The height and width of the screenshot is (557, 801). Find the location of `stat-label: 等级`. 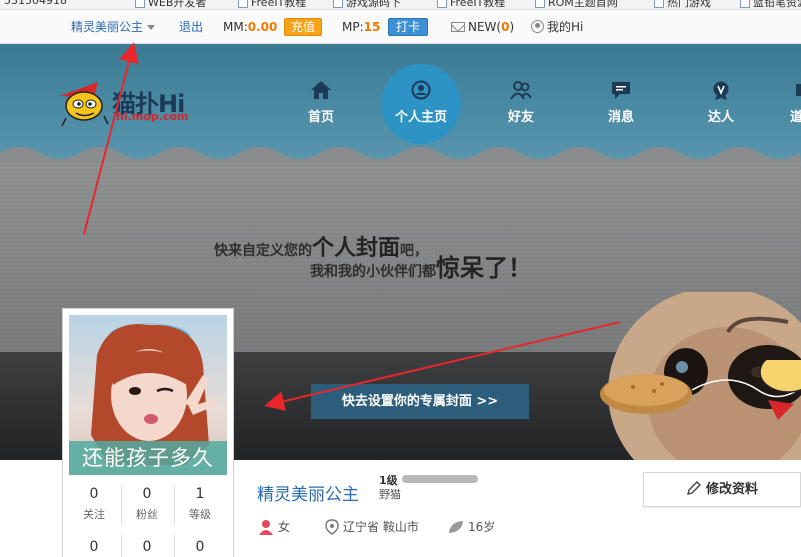

stat-label: 等级 is located at coordinates (200, 514).